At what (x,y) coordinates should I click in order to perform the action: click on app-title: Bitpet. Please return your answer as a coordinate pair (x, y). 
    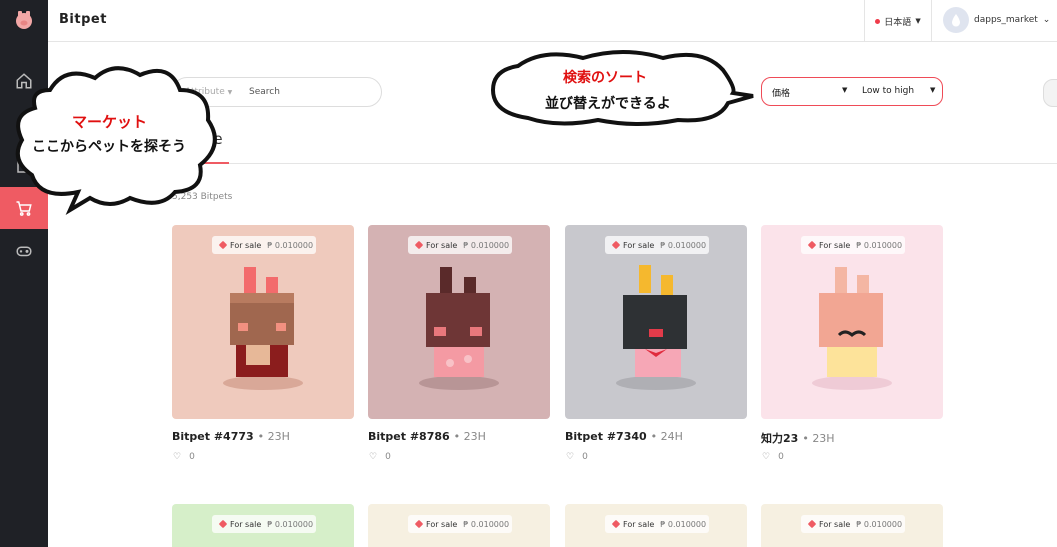
    Looking at the image, I should click on (83, 19).